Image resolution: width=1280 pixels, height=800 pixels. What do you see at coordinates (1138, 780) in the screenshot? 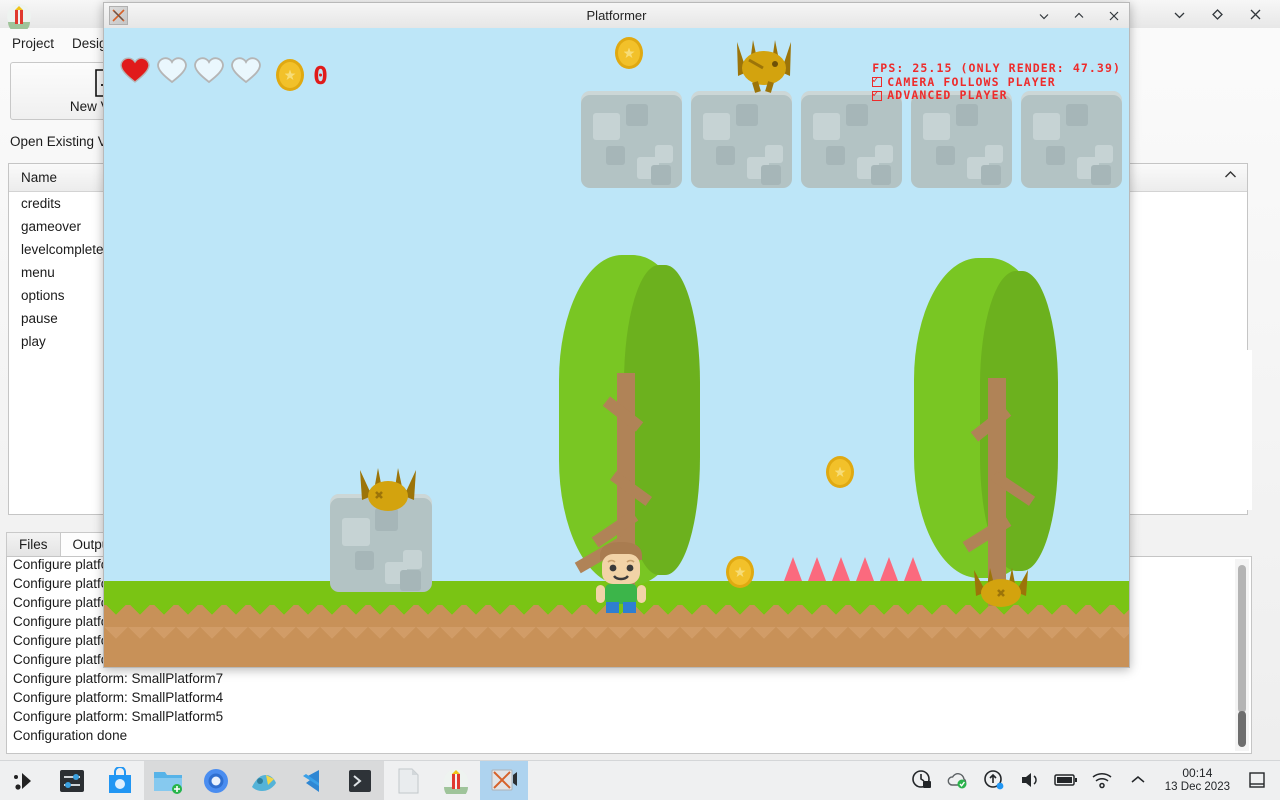
I see `show-hidden-icon` at bounding box center [1138, 780].